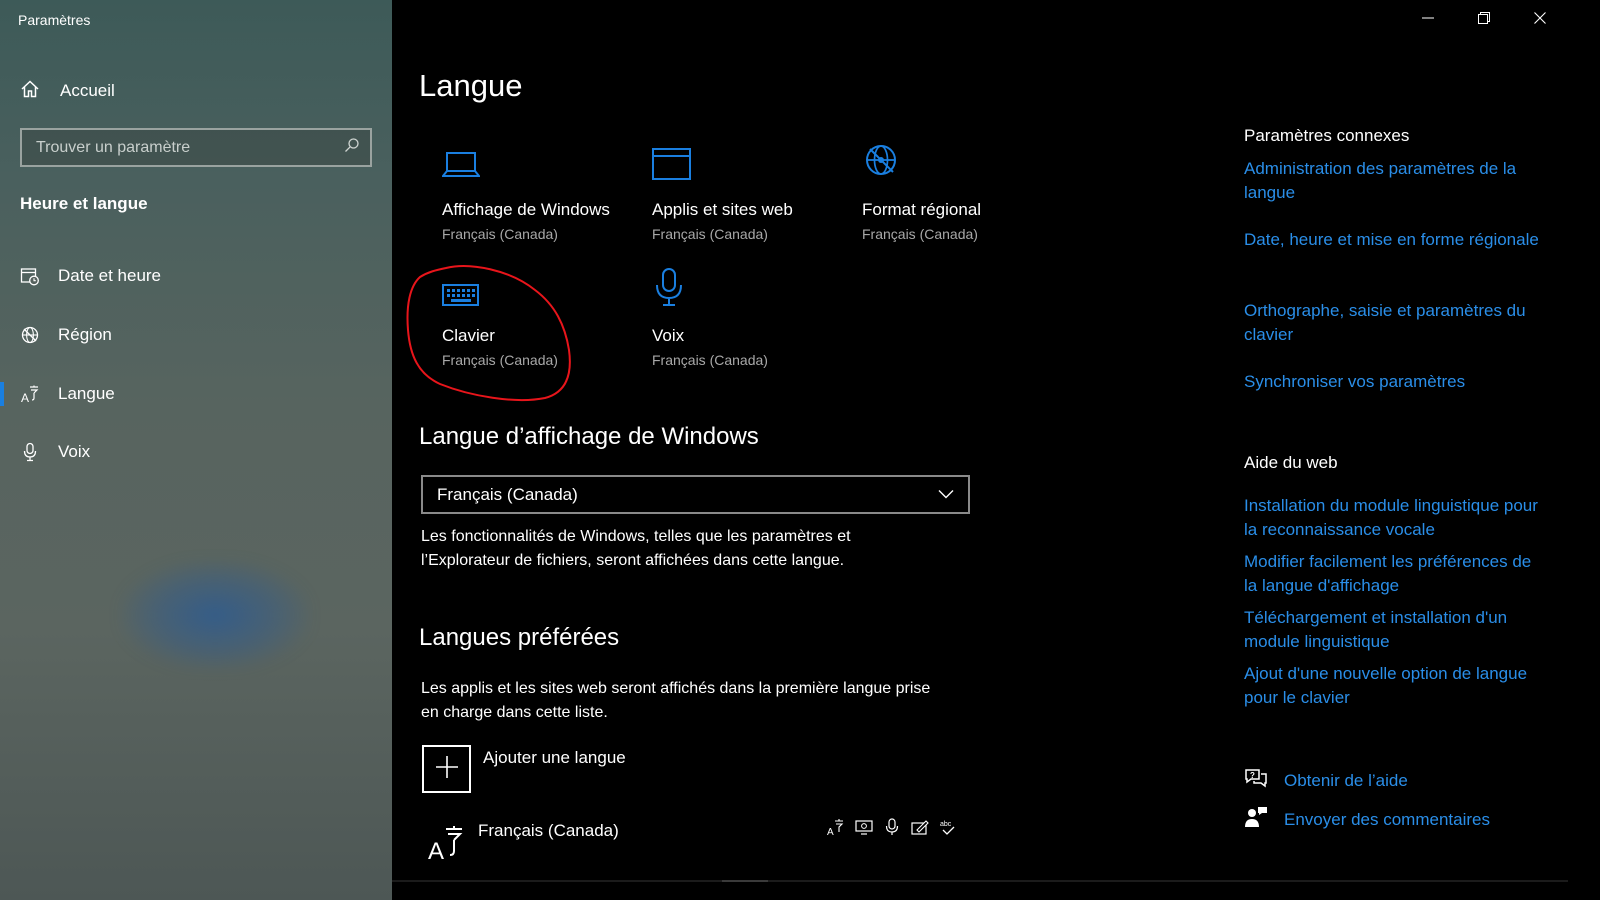  I want to click on tile-affichage-windows: Affichage de Windows Français (Canada), so click(541, 192).